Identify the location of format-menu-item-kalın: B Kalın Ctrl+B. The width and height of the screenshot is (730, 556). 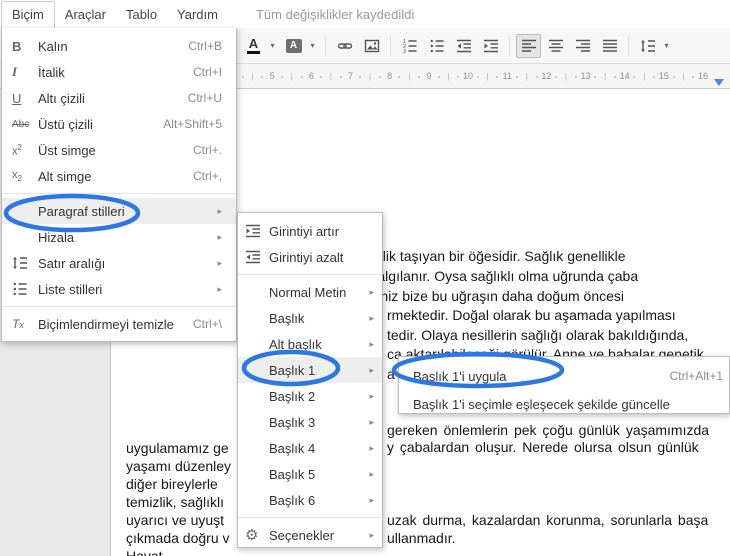
(119, 46).